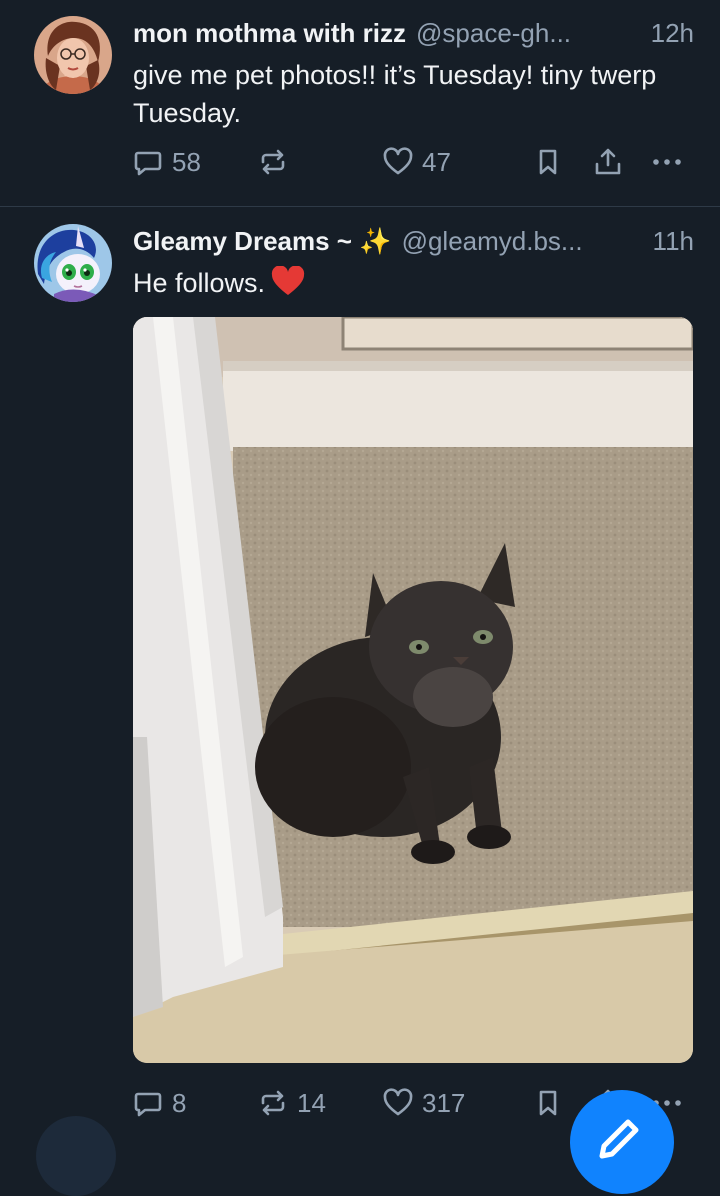 The image size is (720, 1196). I want to click on more-icon, so click(667, 162).